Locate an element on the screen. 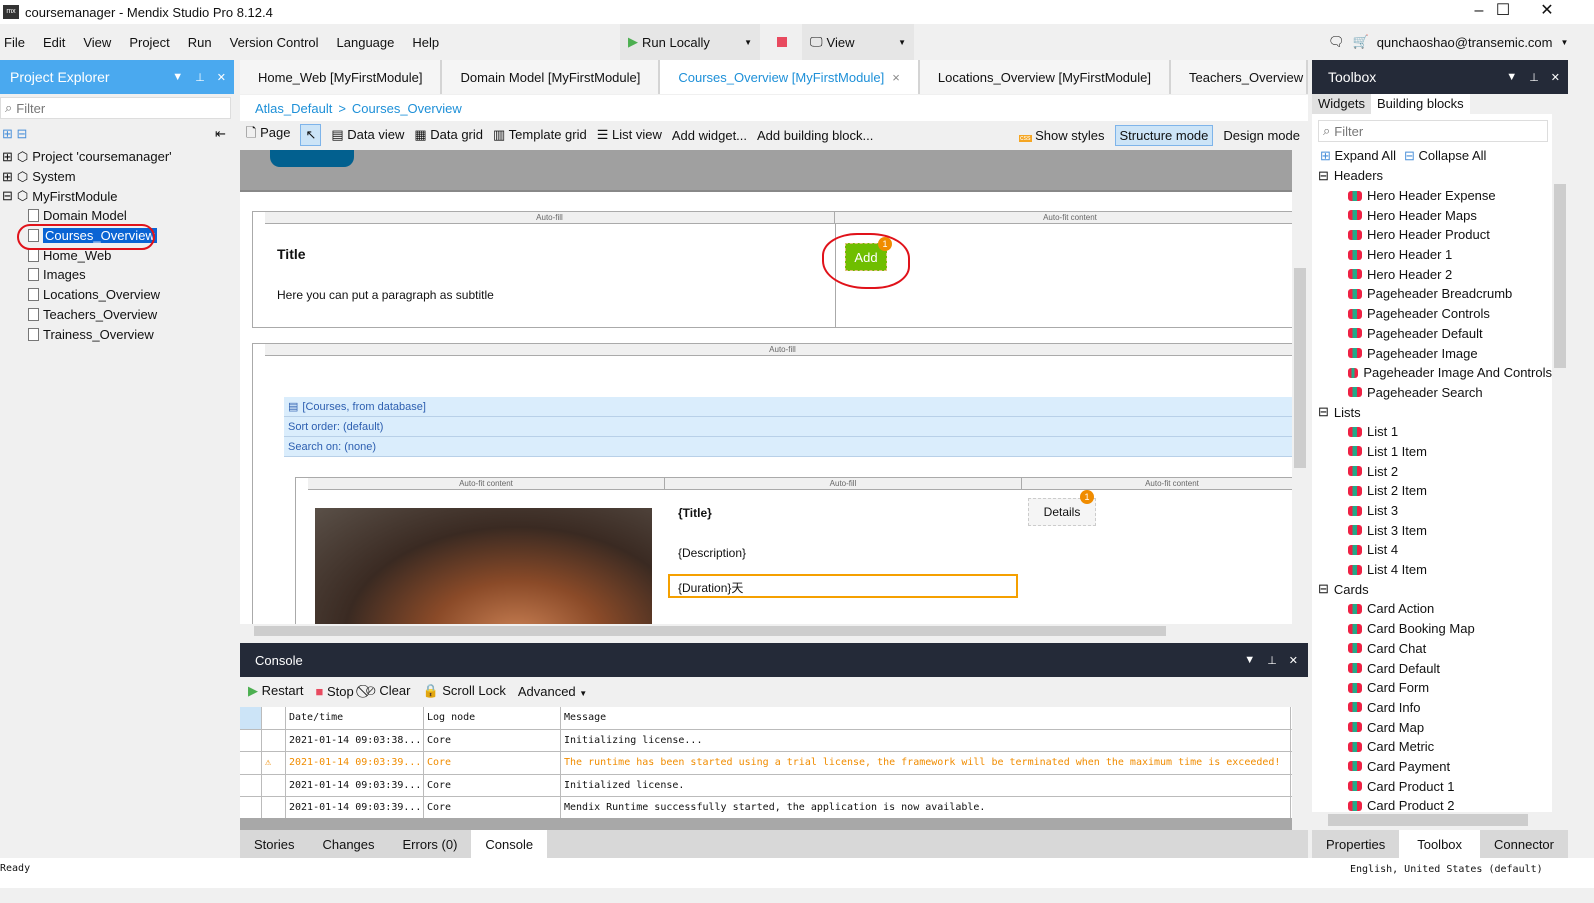 This screenshot has height=903, width=1594. toolbox-group-lists: ⊟ Lists is located at coordinates (1432, 412).